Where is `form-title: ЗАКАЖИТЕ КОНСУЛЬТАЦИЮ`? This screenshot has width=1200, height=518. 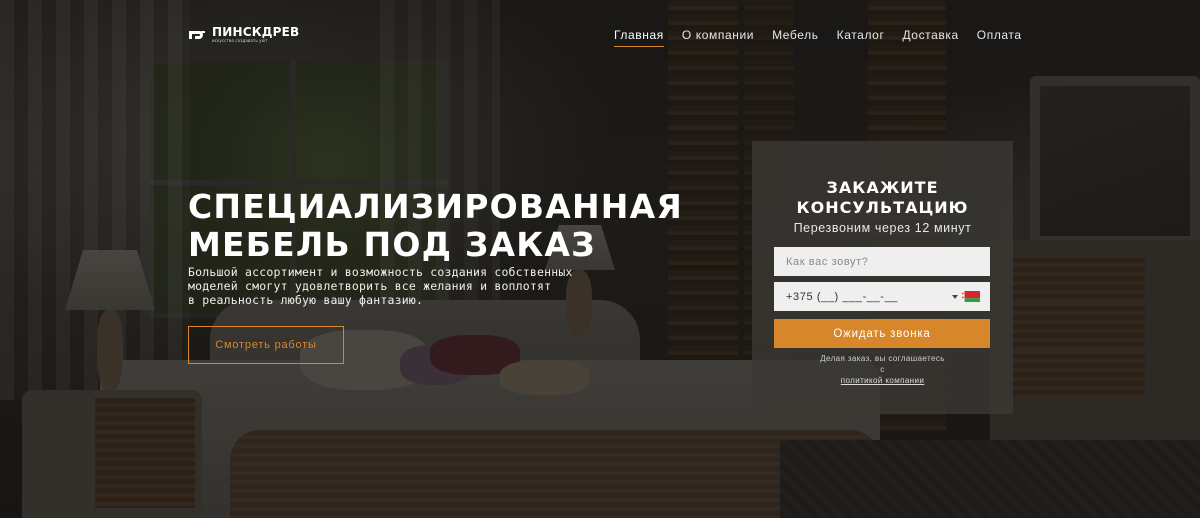
form-title: ЗАКАЖИТЕ КОНСУЛЬТАЦИЮ is located at coordinates (882, 198).